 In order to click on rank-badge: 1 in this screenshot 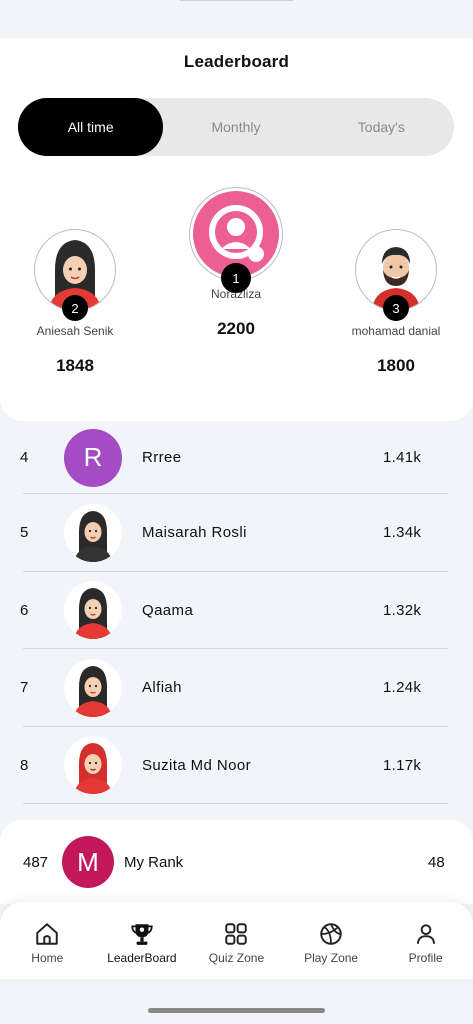, I will do `click(236, 278)`.